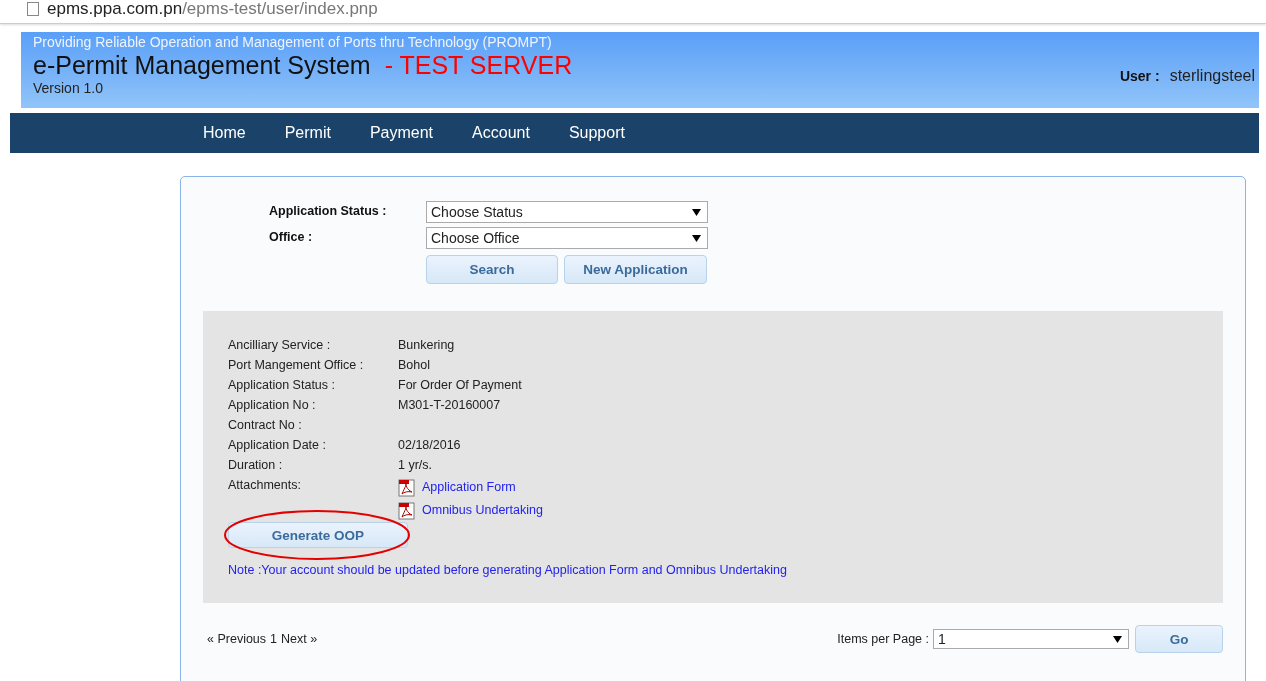 The width and height of the screenshot is (1266, 681). What do you see at coordinates (633, 12) in the screenshot?
I see `address-bar: epms.ppa.com.pn/epms-test/user/index.pnp` at bounding box center [633, 12].